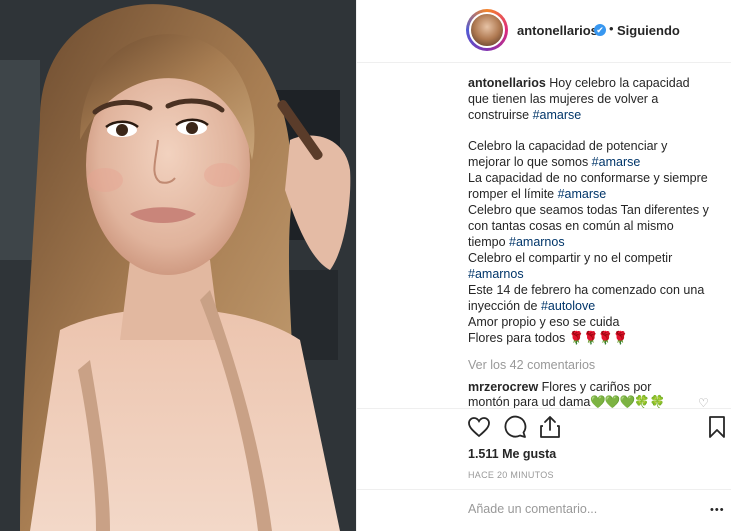 The image size is (731, 532). Describe the element at coordinates (504, 306) in the screenshot. I see `caption-text: inyección de` at that location.